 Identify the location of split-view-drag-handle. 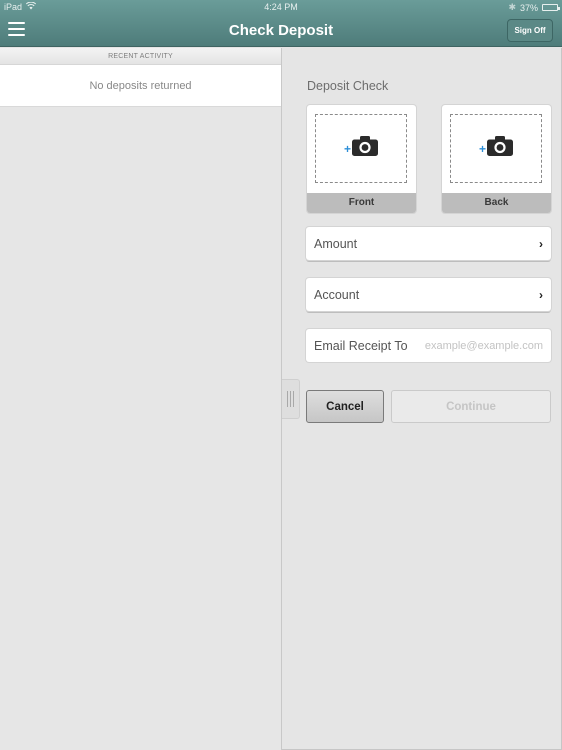
(291, 399).